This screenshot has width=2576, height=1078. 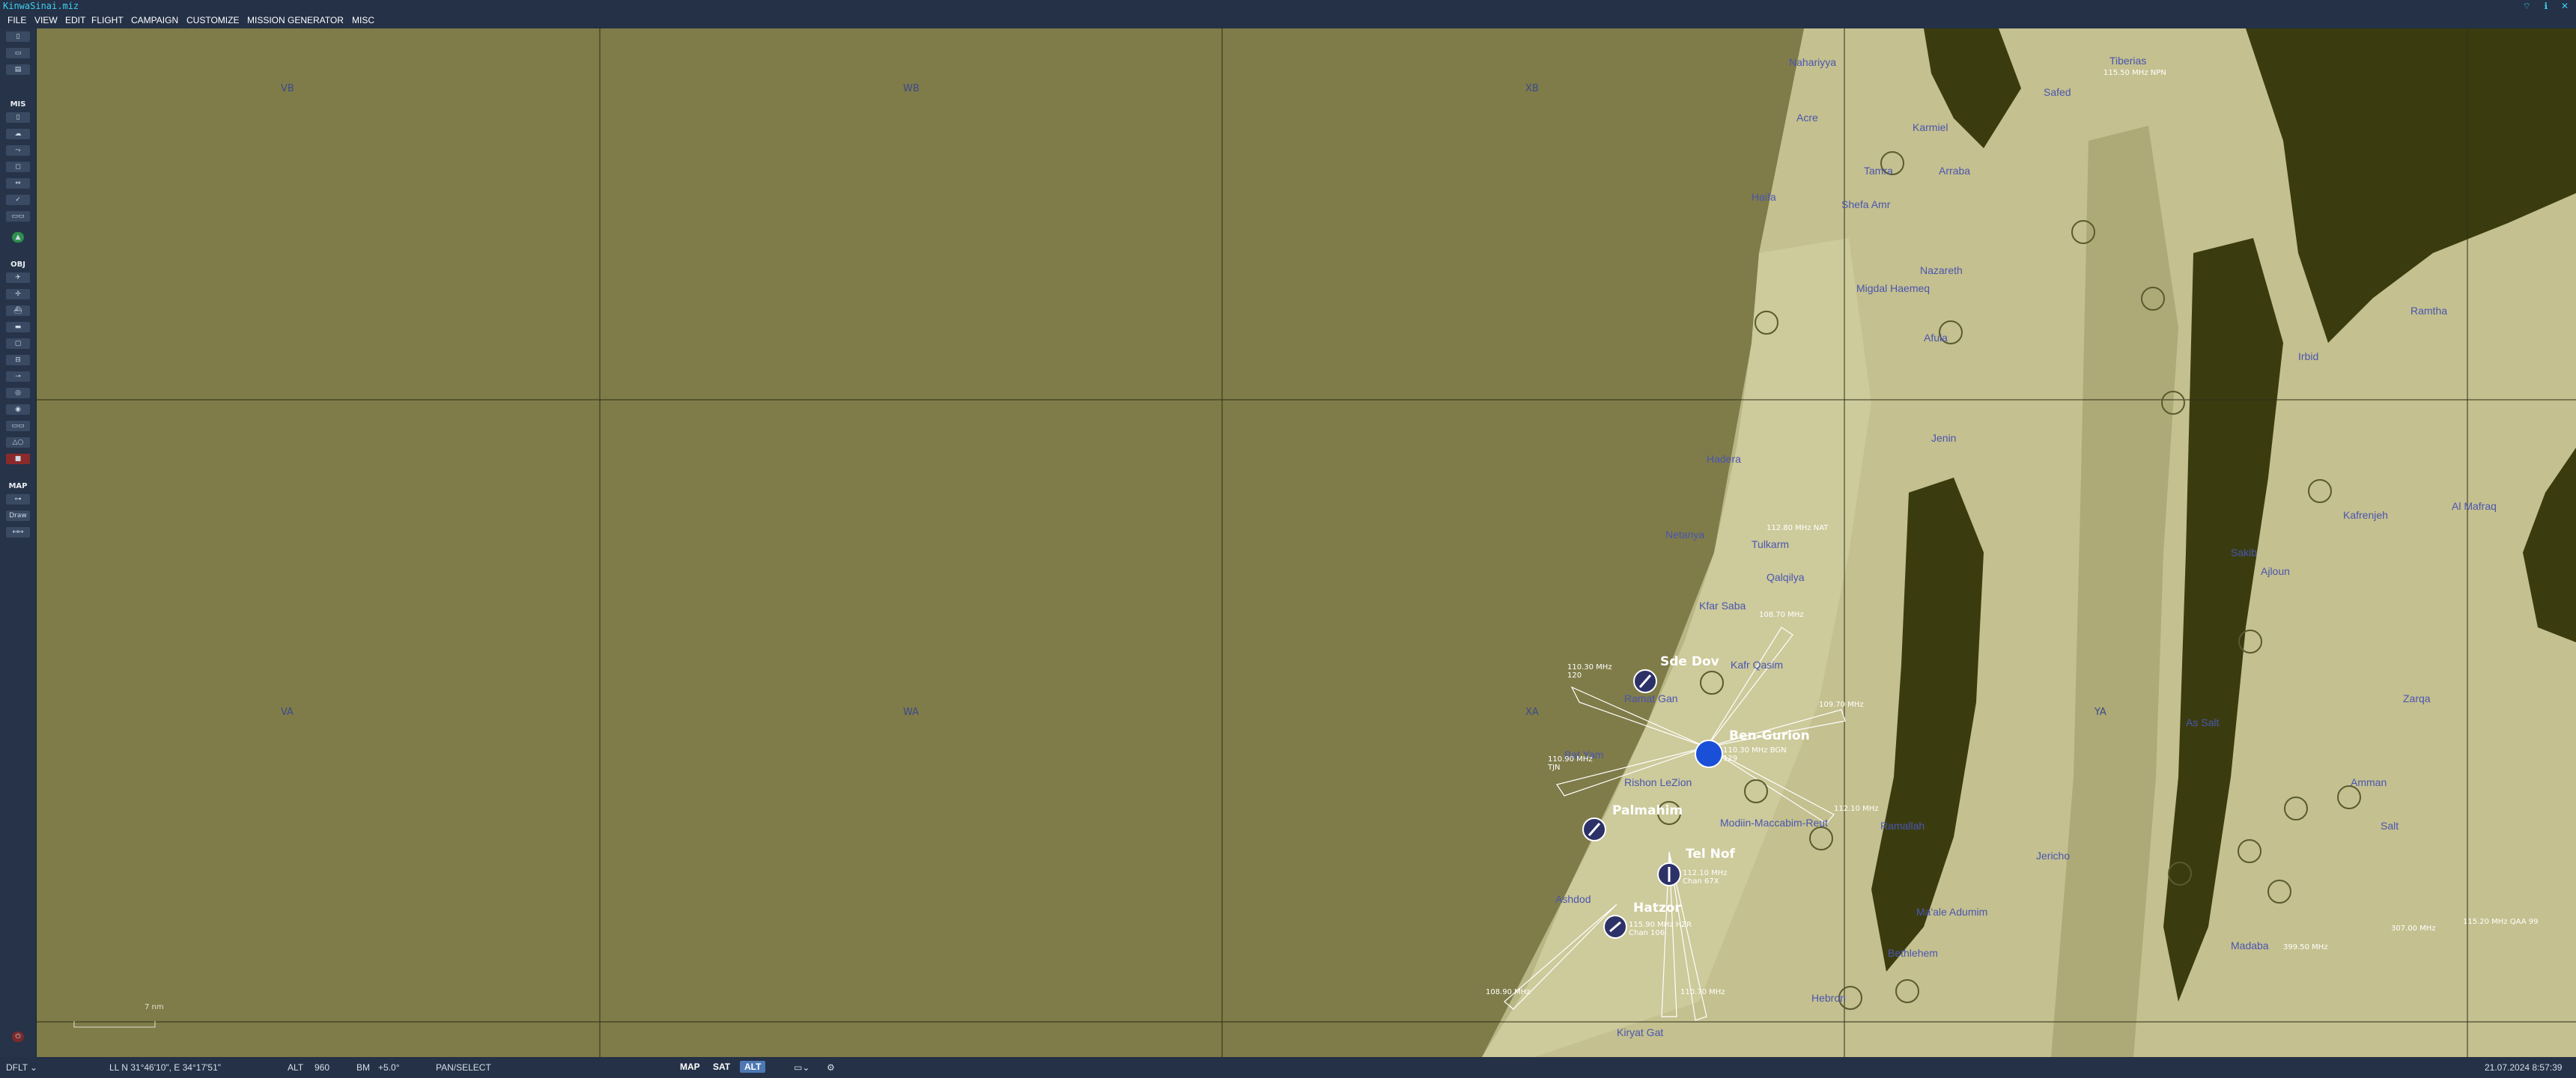 What do you see at coordinates (296, 1067) in the screenshot?
I see `alt-label: ALT` at bounding box center [296, 1067].